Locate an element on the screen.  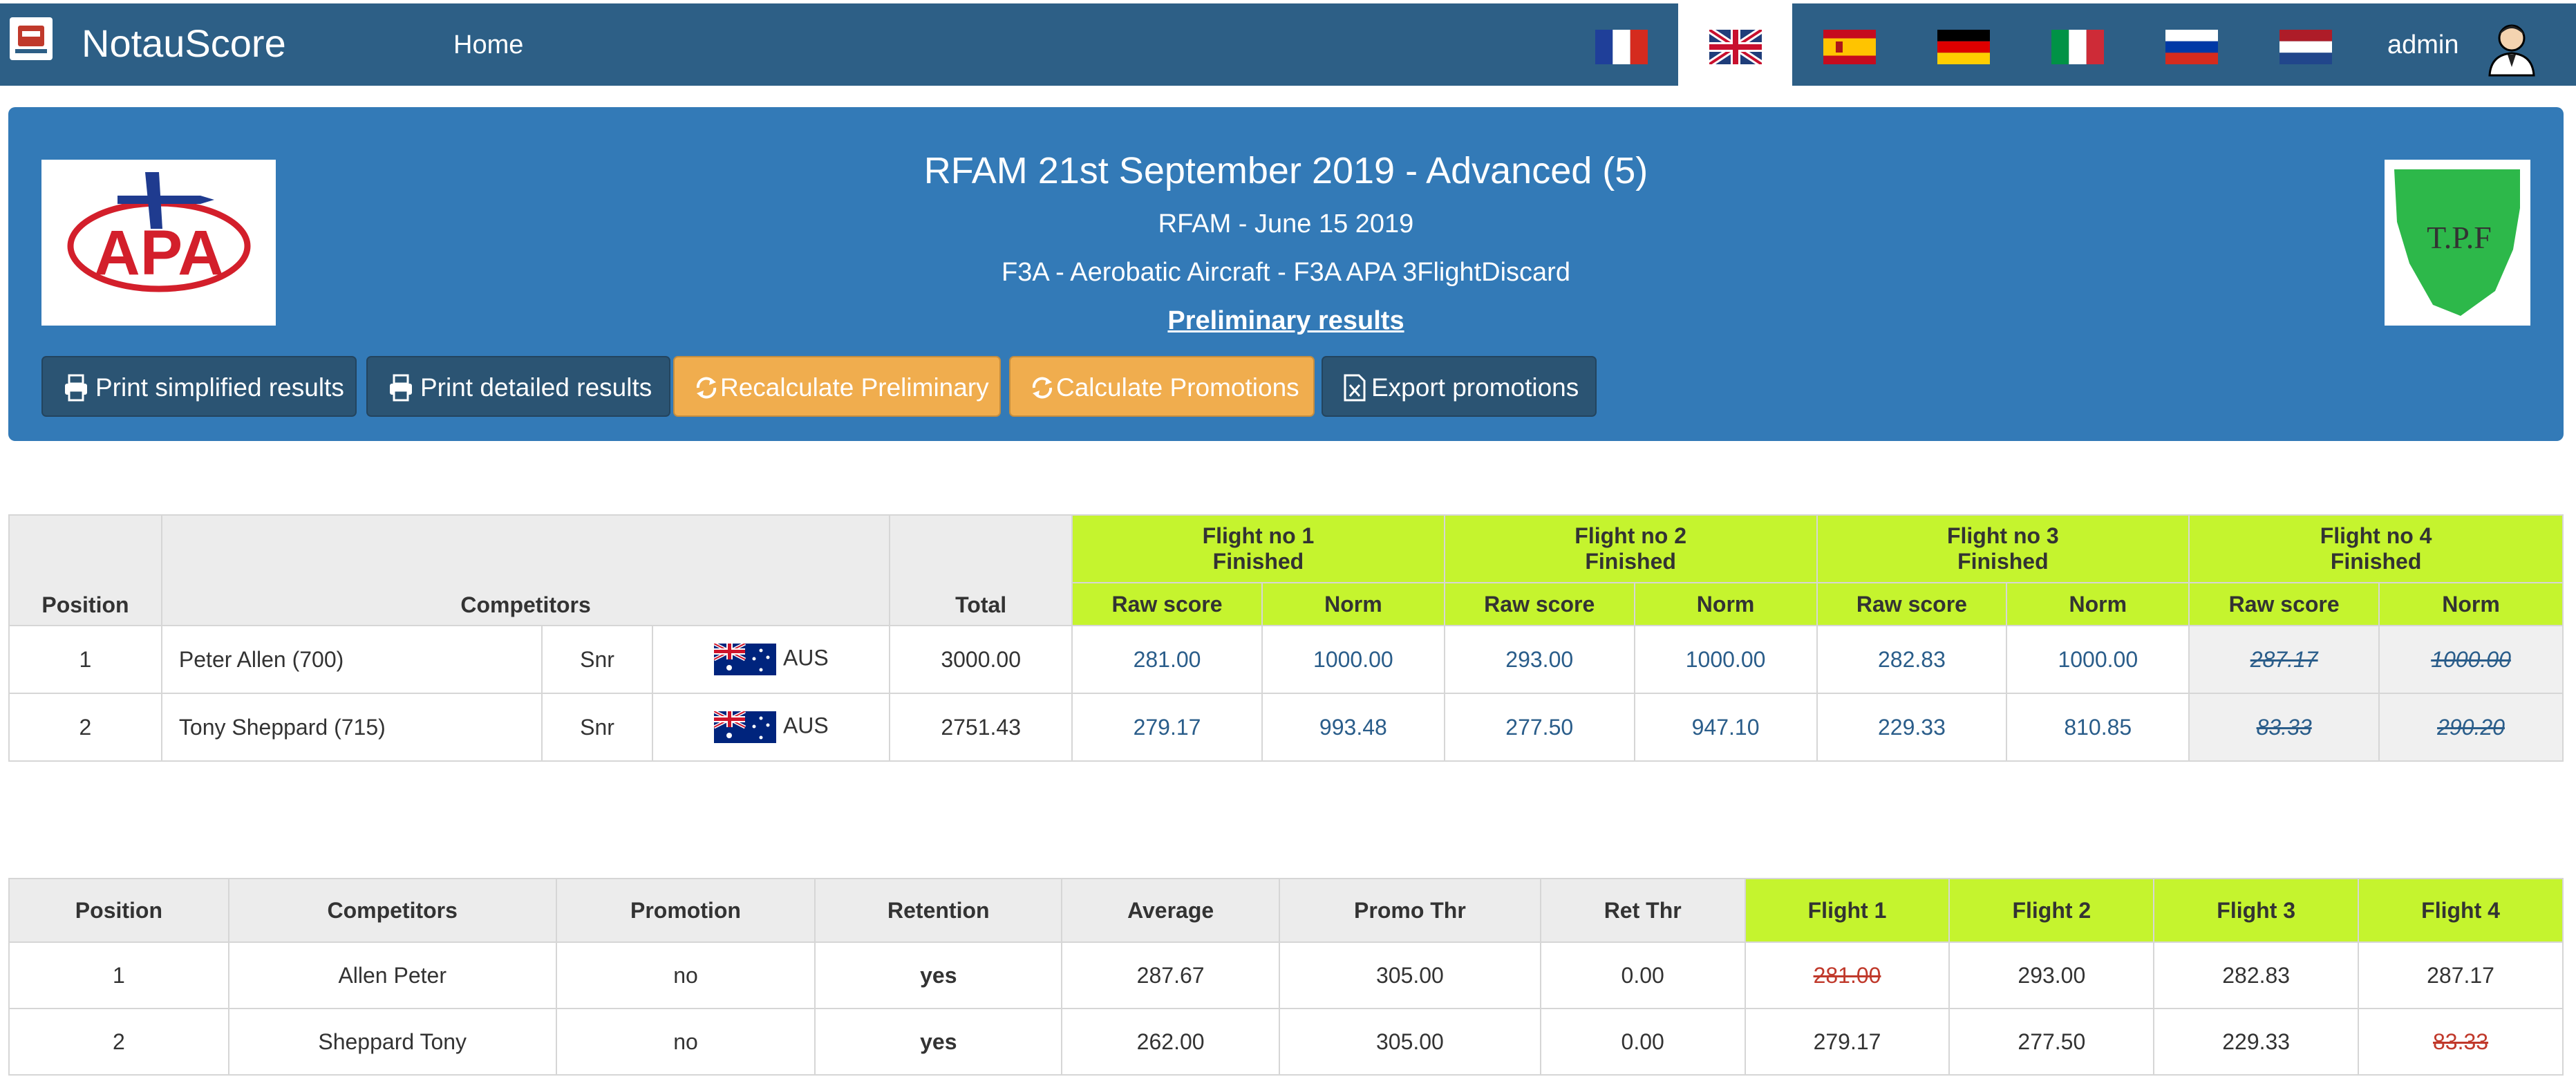
flag-uk-icon is located at coordinates (1735, 47).